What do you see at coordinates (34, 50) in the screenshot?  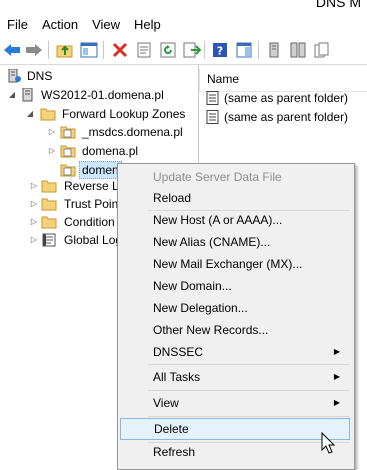 I see `forward-arrow-icon` at bounding box center [34, 50].